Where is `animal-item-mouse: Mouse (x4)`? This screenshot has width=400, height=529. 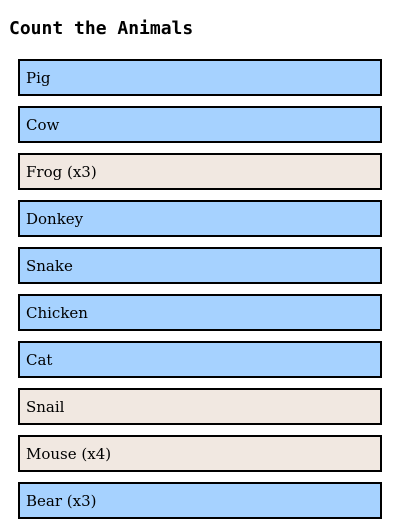
animal-item-mouse: Mouse (x4) is located at coordinates (200, 453).